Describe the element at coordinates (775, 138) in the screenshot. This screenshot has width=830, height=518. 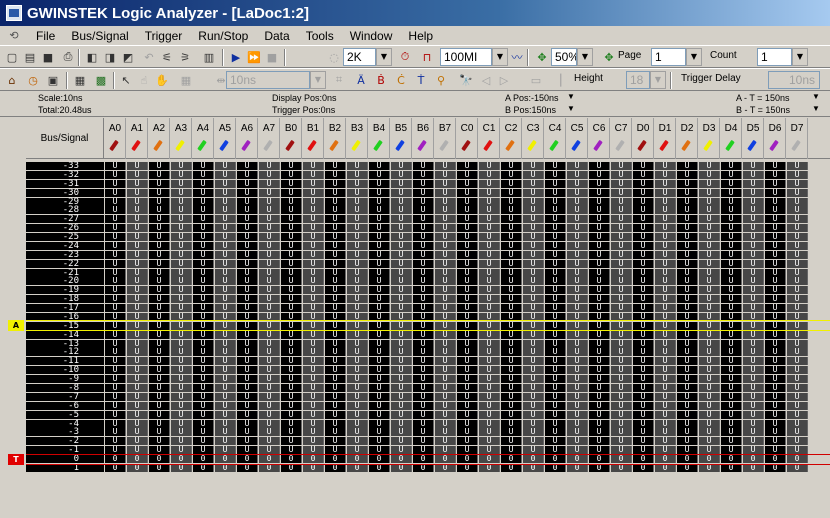
I see `channel-header-d6: D6` at that location.